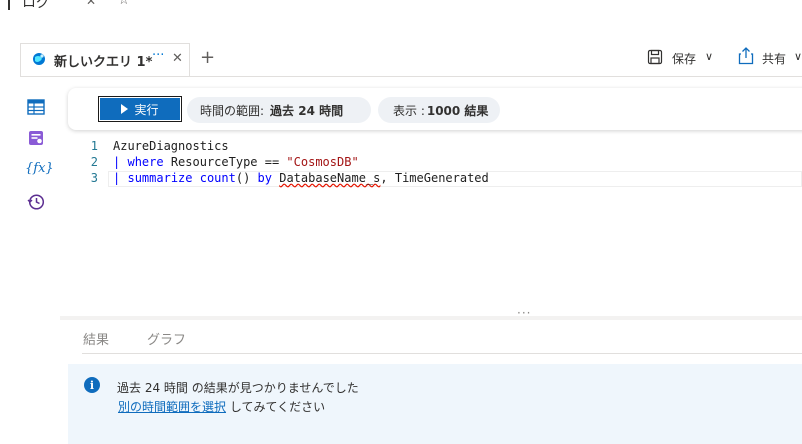 This screenshot has width=802, height=444. What do you see at coordinates (411, 76) in the screenshot?
I see `tab-strip-divider` at bounding box center [411, 76].